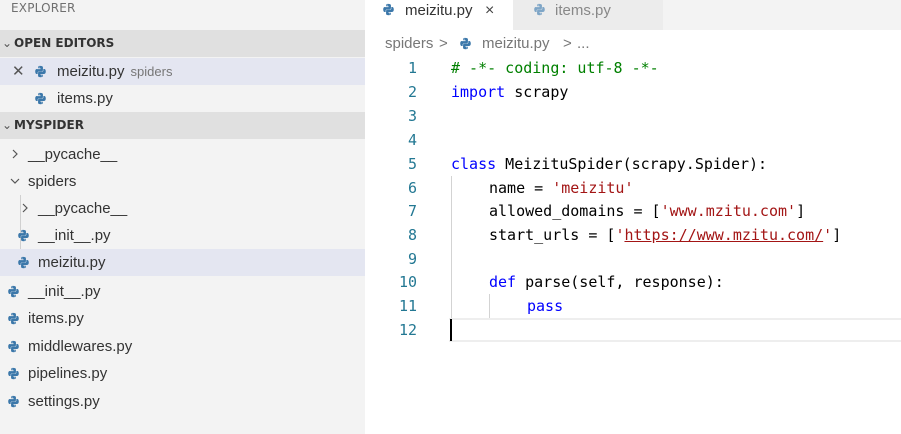 Image resolution: width=901 pixels, height=434 pixels. I want to click on explorer-title: EXPLORER, so click(43, 8).